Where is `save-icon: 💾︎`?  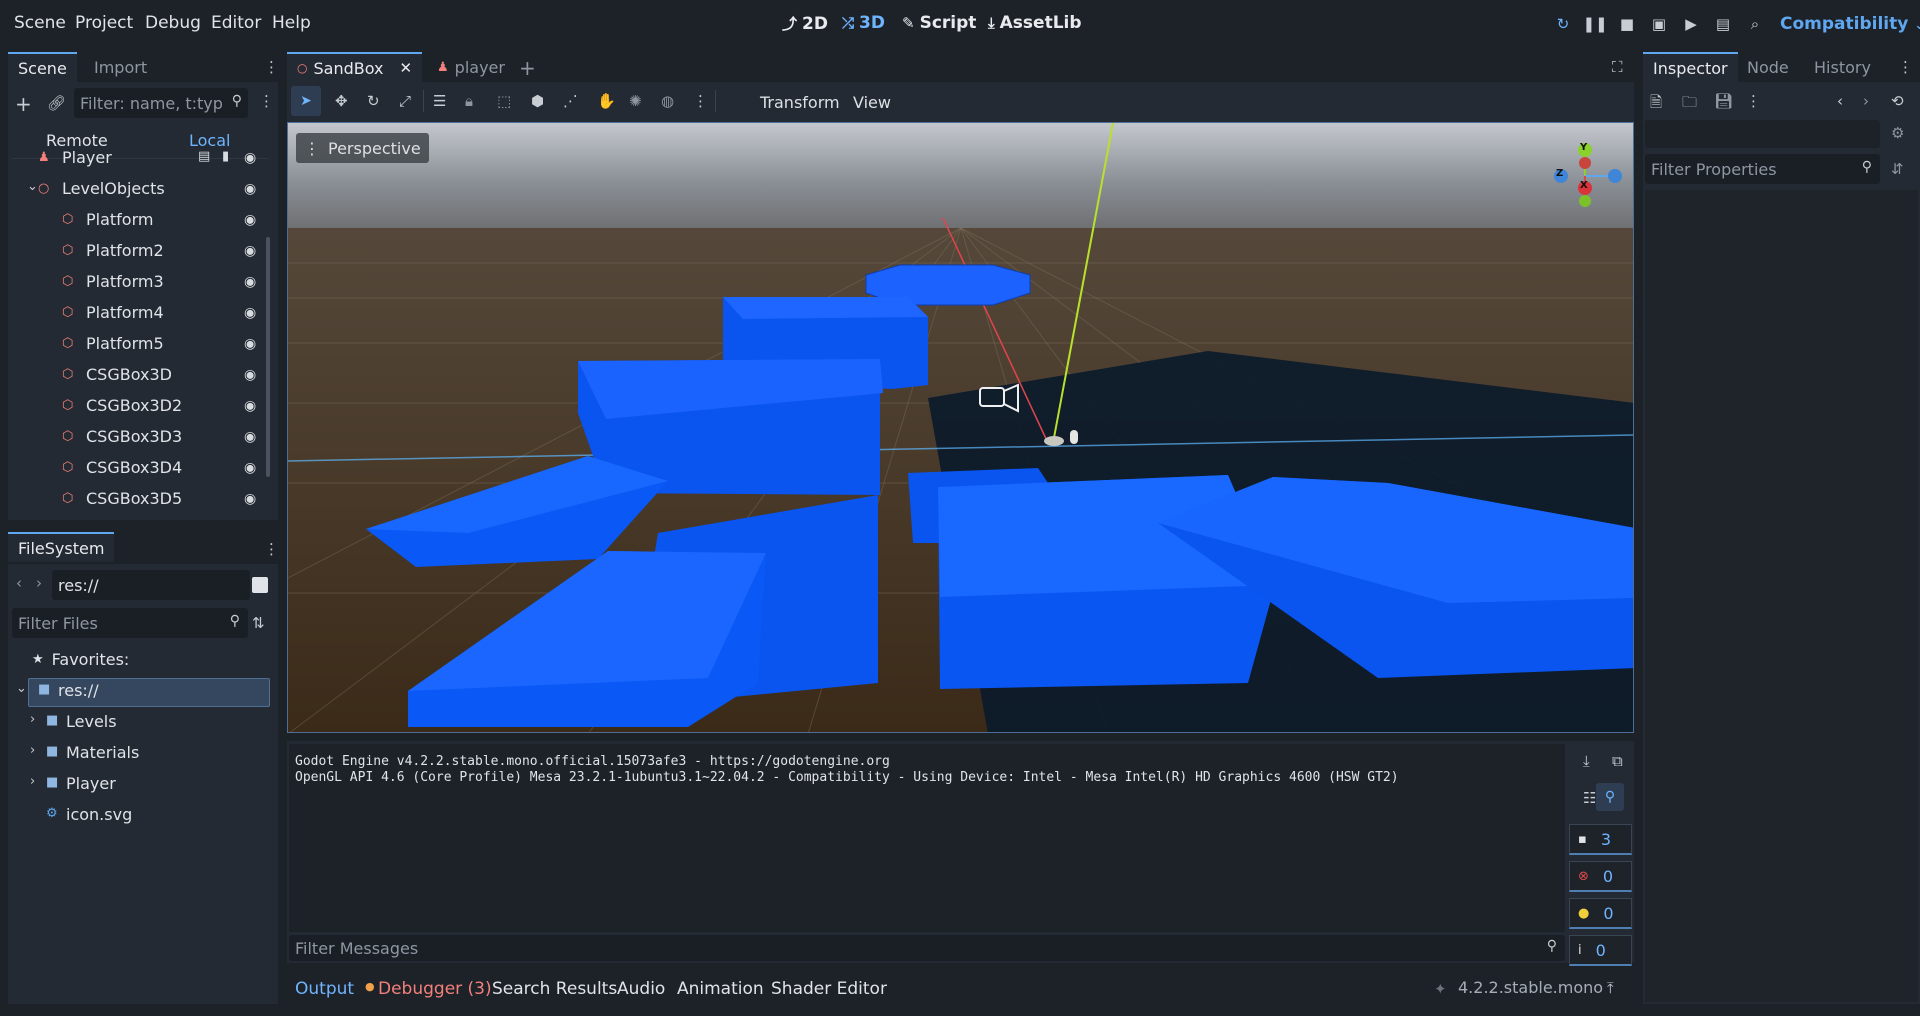
save-icon: 💾︎ is located at coordinates (1723, 101).